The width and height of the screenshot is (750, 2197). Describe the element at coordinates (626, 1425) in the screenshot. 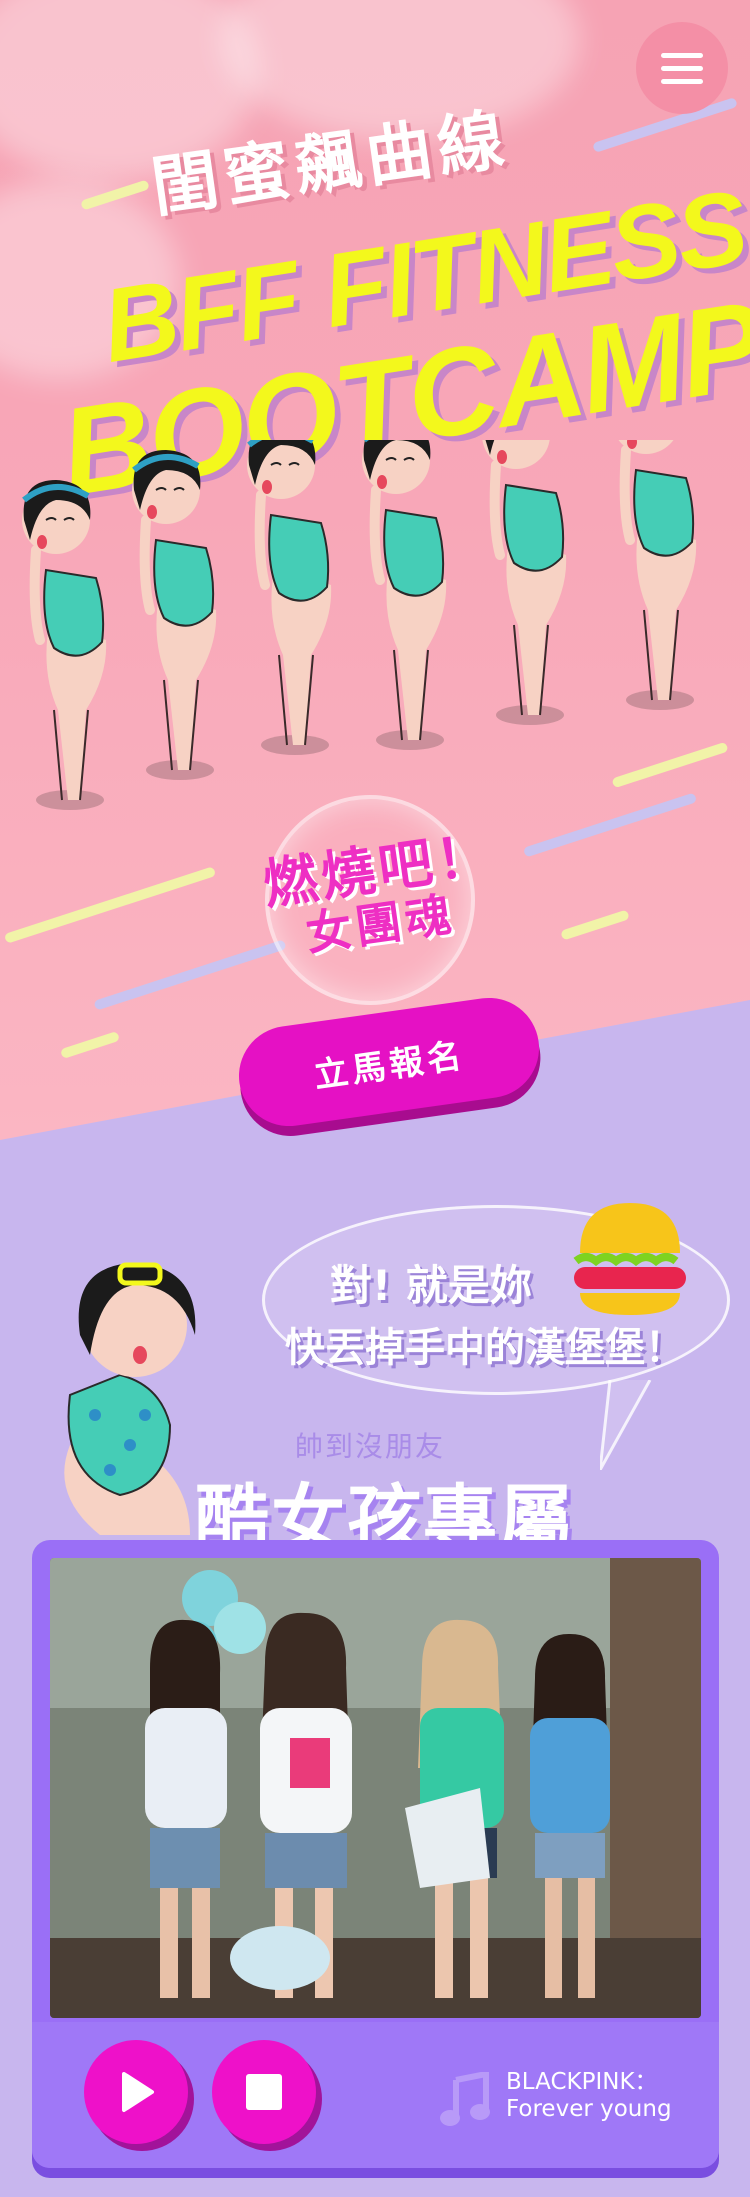

I see `speech-bubble-tail` at that location.